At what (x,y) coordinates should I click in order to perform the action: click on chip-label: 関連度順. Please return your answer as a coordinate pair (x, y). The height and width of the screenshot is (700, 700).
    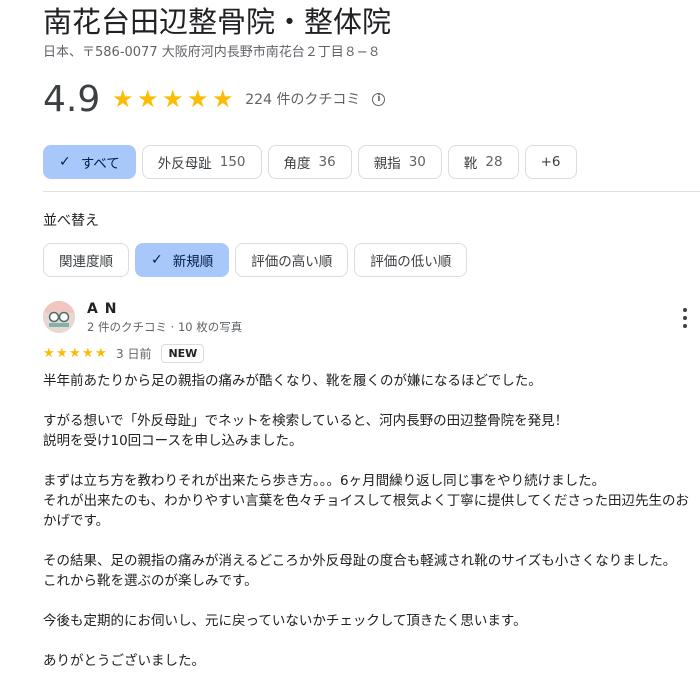
    Looking at the image, I should click on (86, 262).